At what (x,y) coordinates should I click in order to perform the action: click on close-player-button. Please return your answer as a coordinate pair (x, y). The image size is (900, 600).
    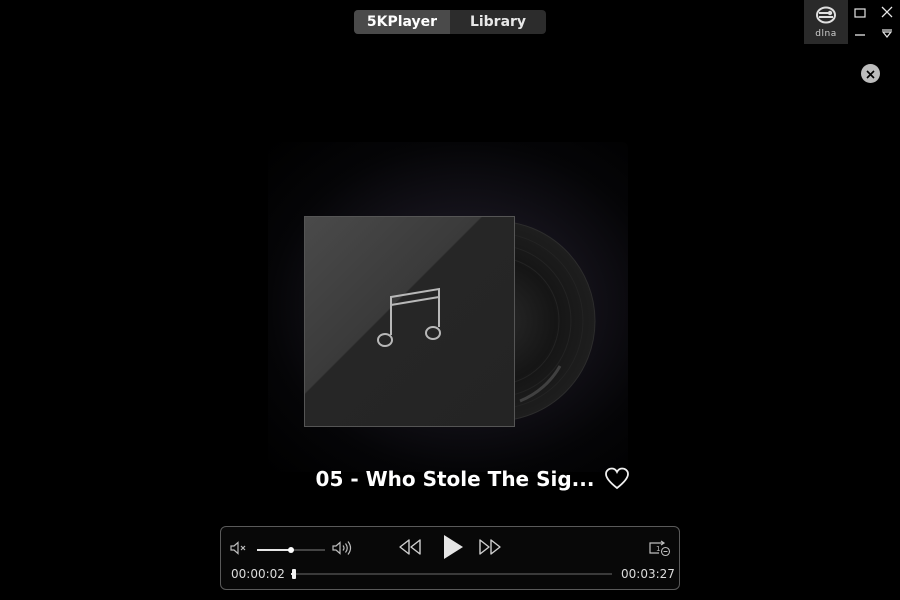
    Looking at the image, I should click on (870, 73).